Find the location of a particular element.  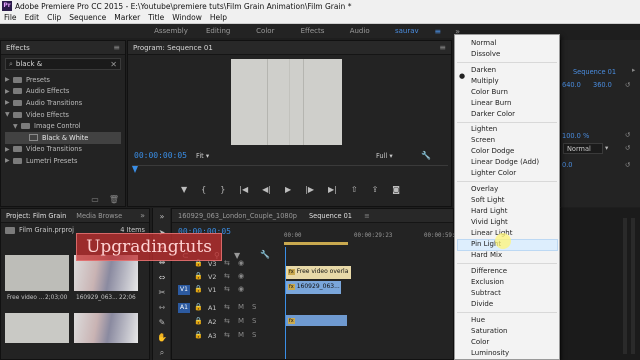

menu-edit: Edit is located at coordinates (32, 17).